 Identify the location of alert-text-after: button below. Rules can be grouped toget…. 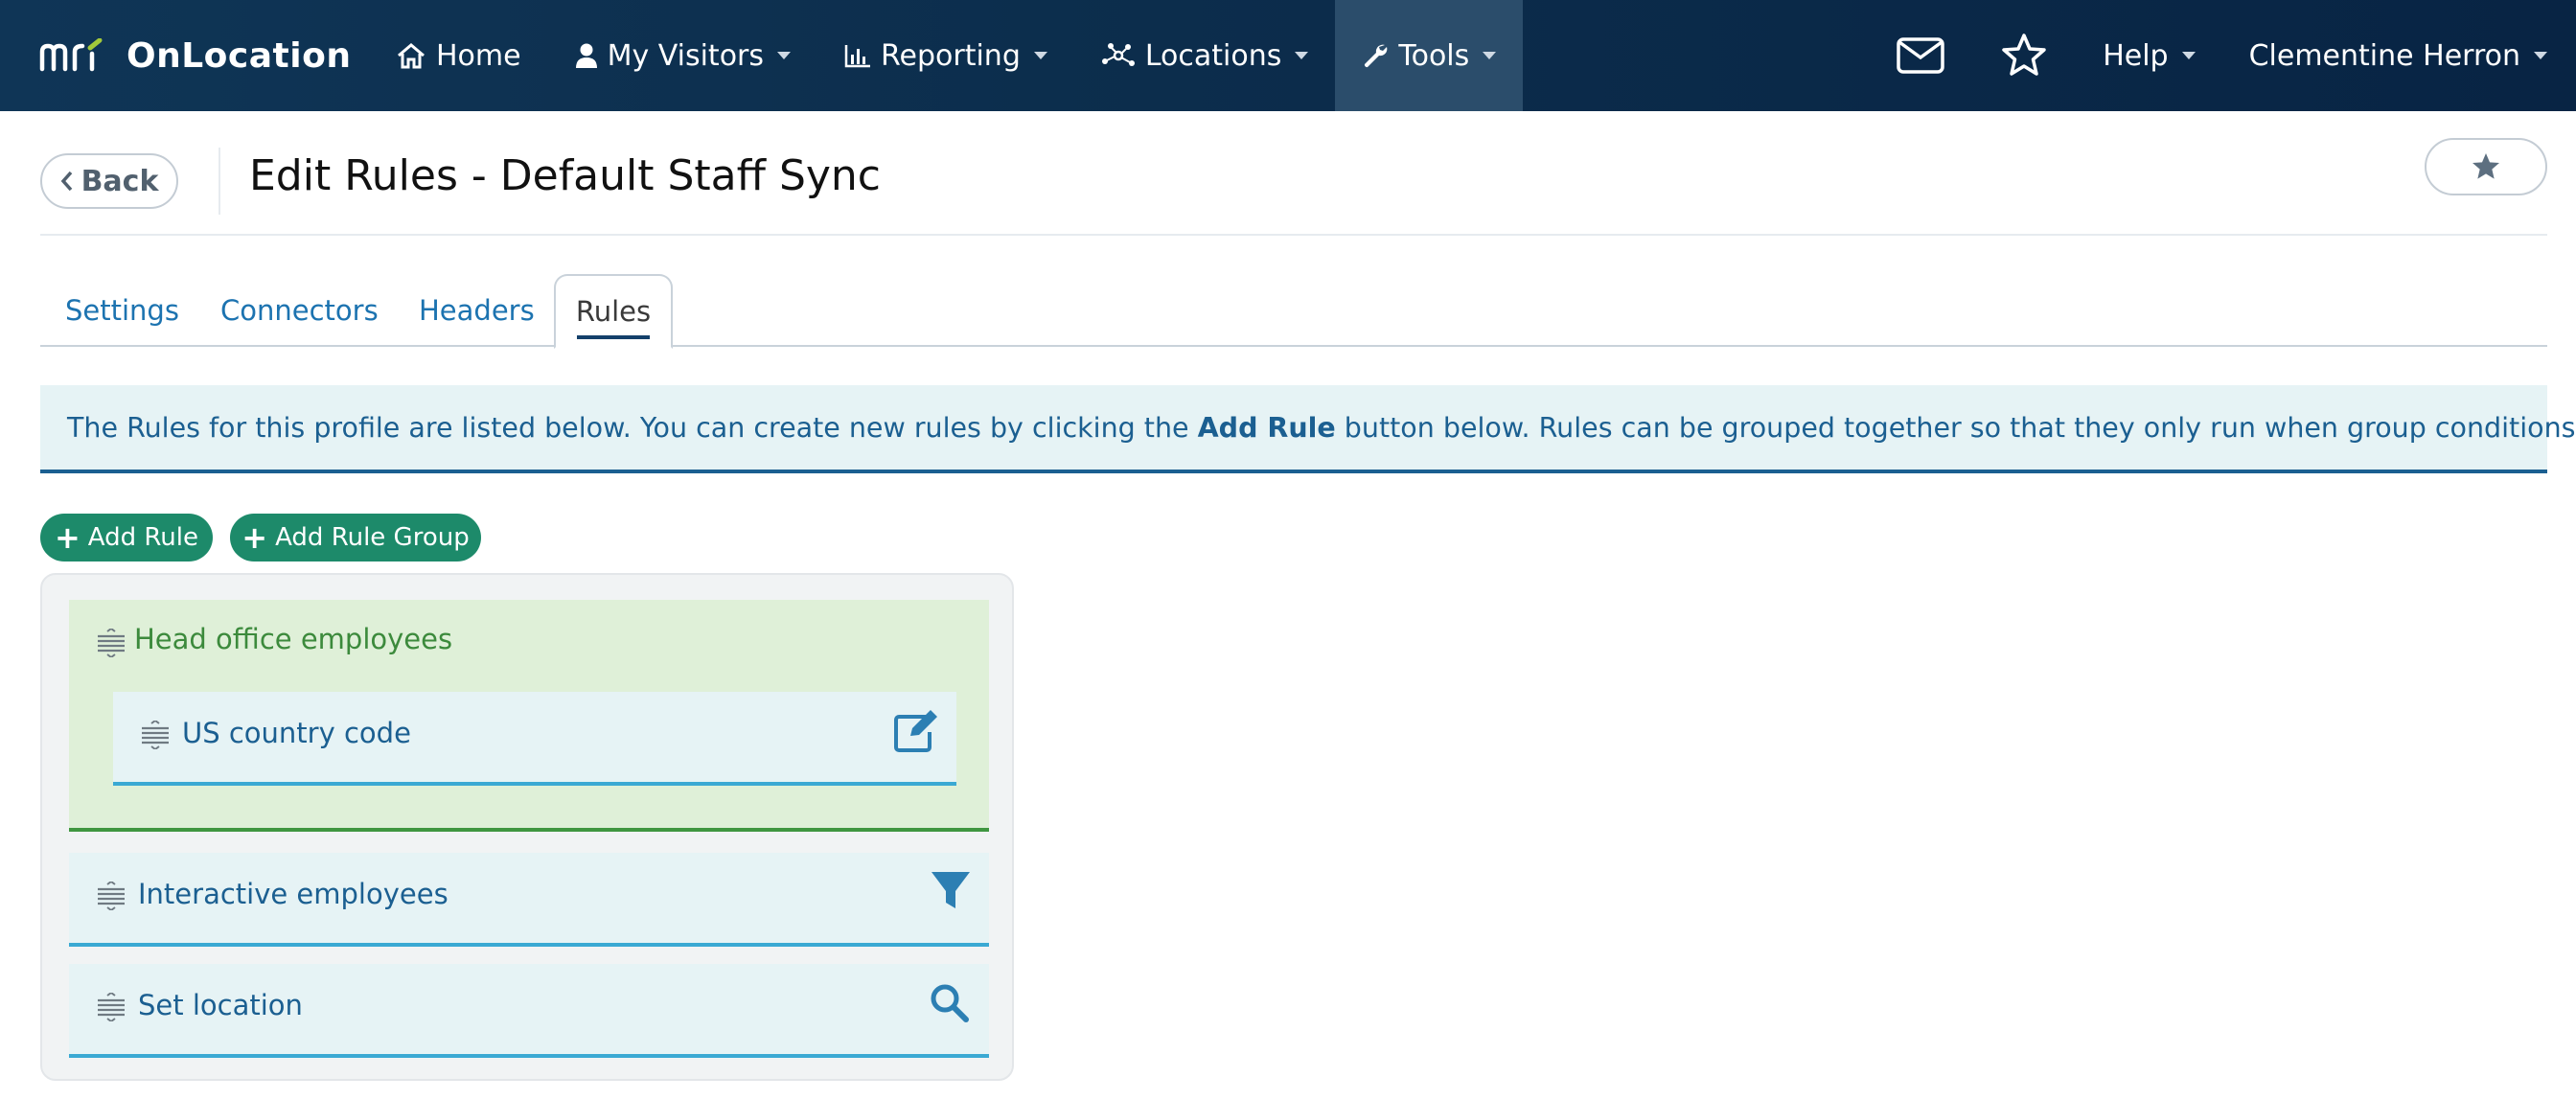
(1955, 428).